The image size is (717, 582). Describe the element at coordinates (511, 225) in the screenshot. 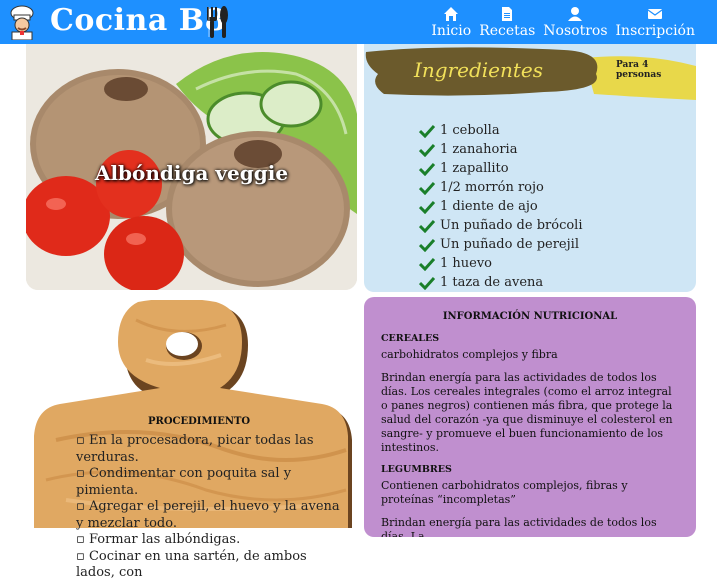

I see `ingredient-text: Un puñado de brócoli` at that location.